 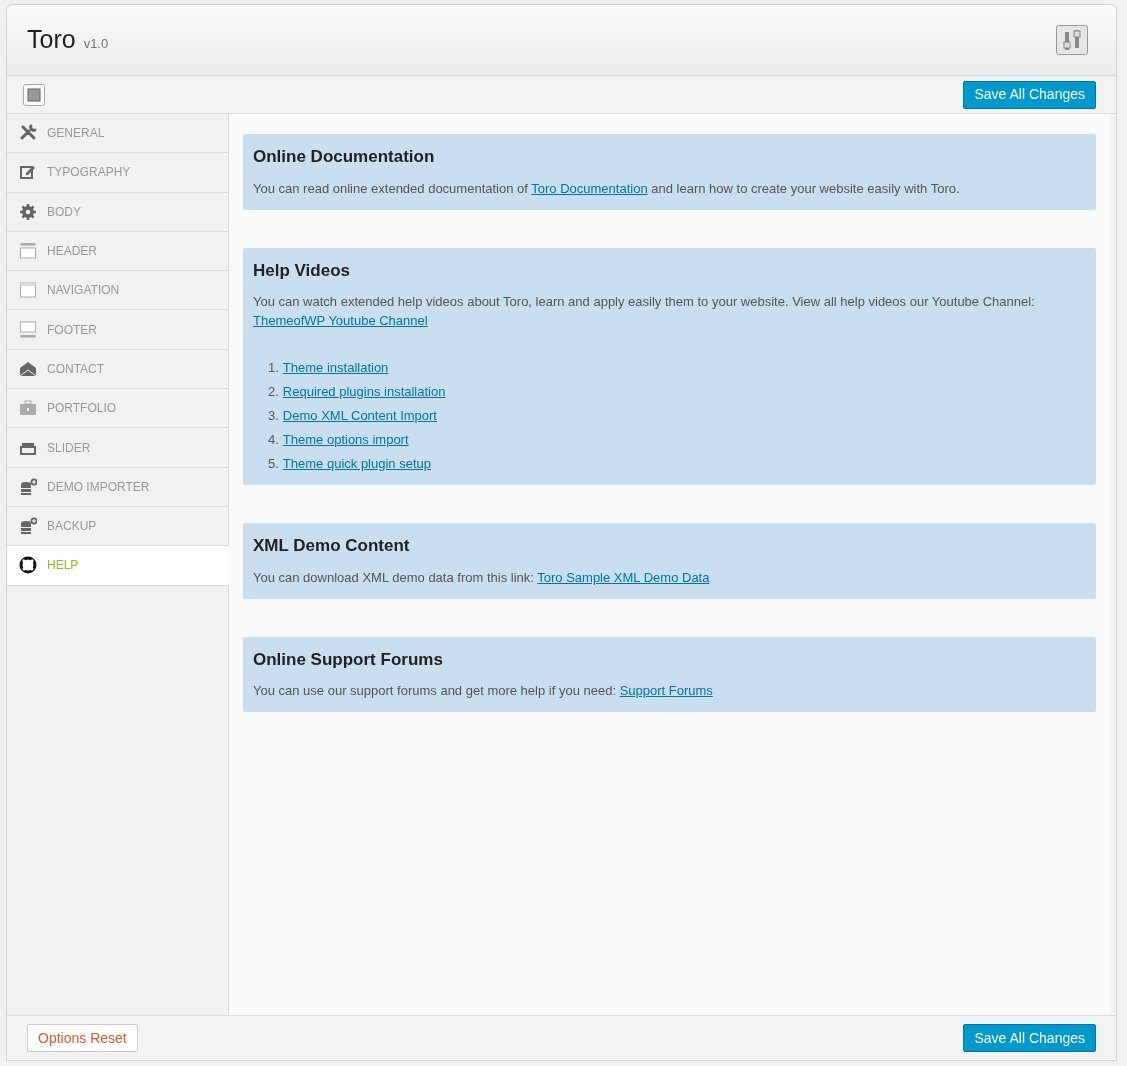 What do you see at coordinates (117, 173) in the screenshot?
I see `sidebar-item: TYPOGRAPHY` at bounding box center [117, 173].